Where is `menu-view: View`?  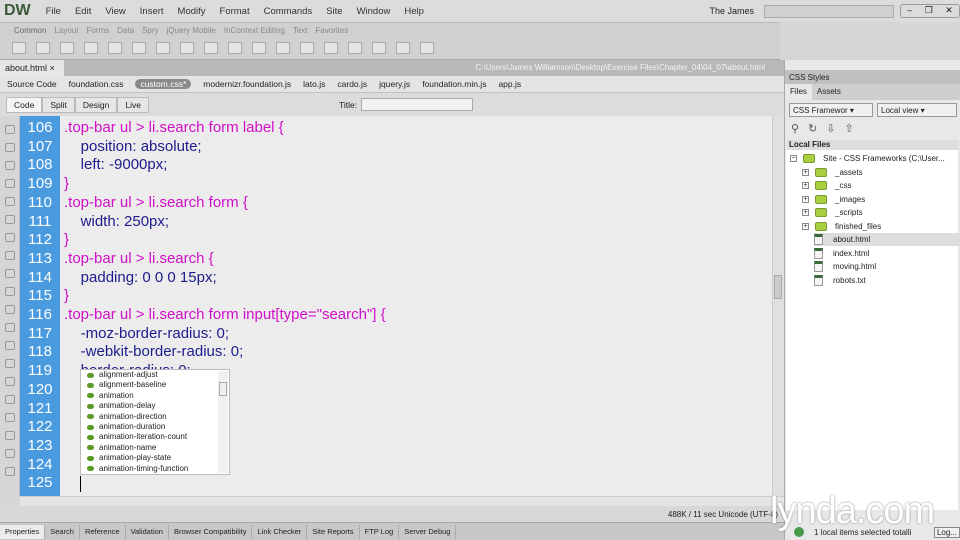 menu-view: View is located at coordinates (115, 11).